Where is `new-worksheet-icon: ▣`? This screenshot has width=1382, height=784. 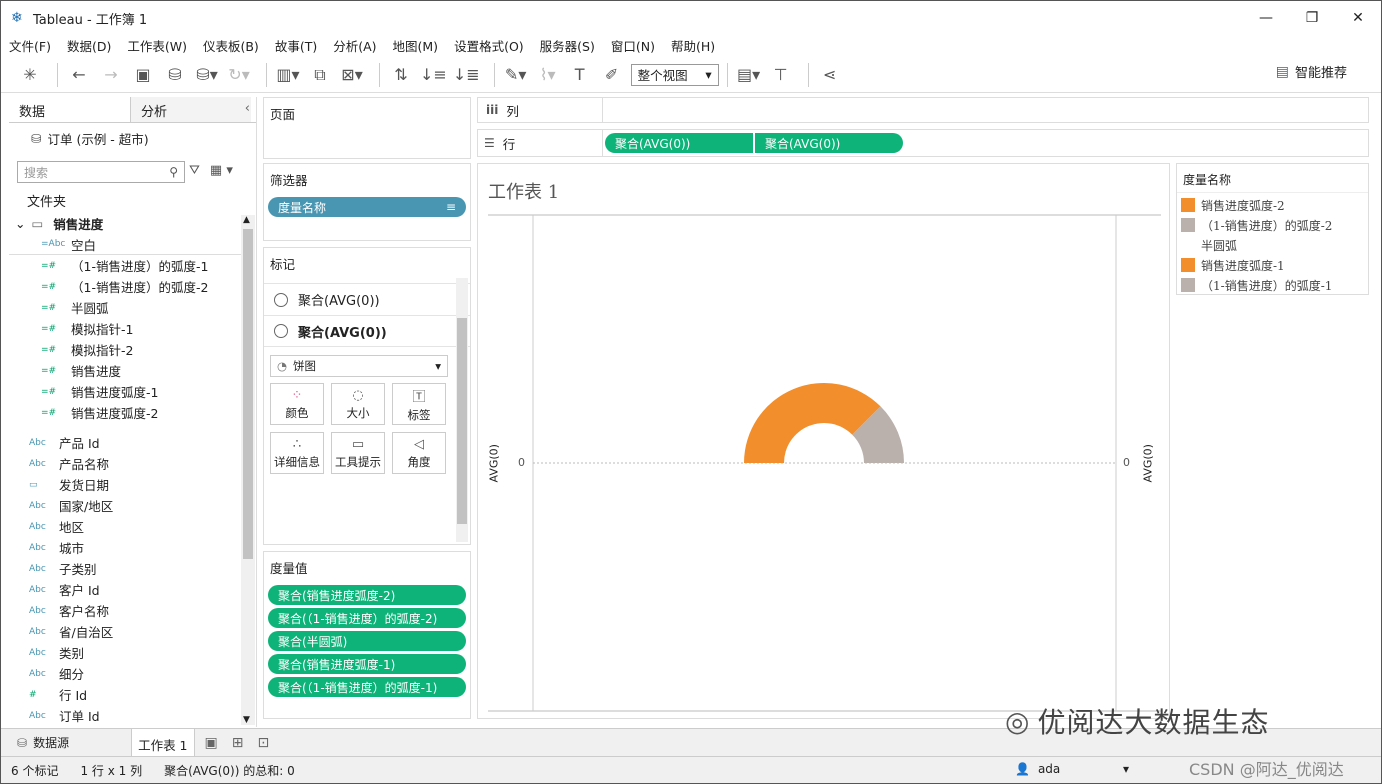 new-worksheet-icon: ▣ is located at coordinates (211, 743).